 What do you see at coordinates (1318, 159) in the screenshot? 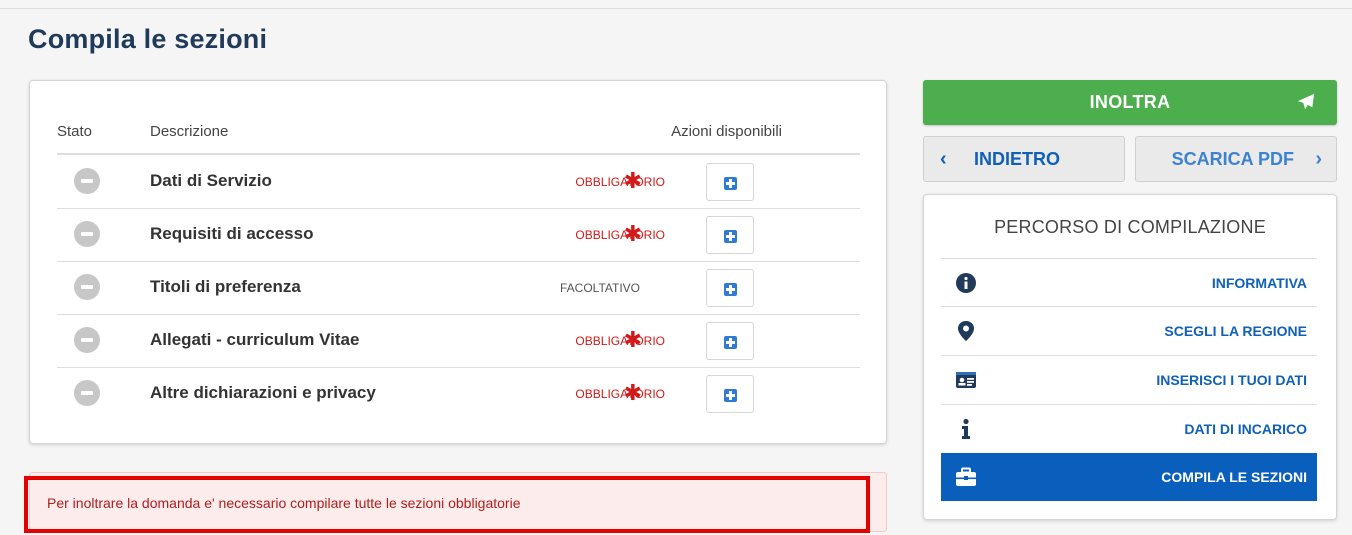
I see `chevron-right-icon: ›` at bounding box center [1318, 159].